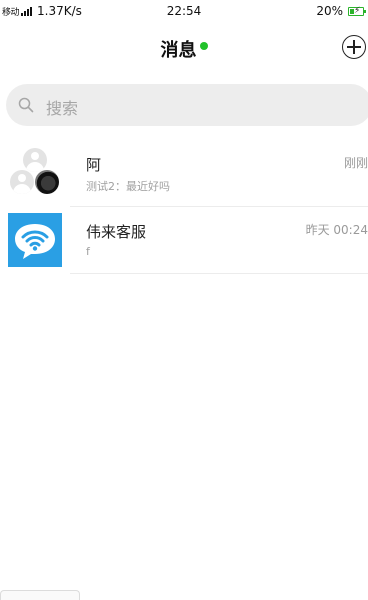  I want to click on conversation-name: 伟来客服, so click(116, 232).